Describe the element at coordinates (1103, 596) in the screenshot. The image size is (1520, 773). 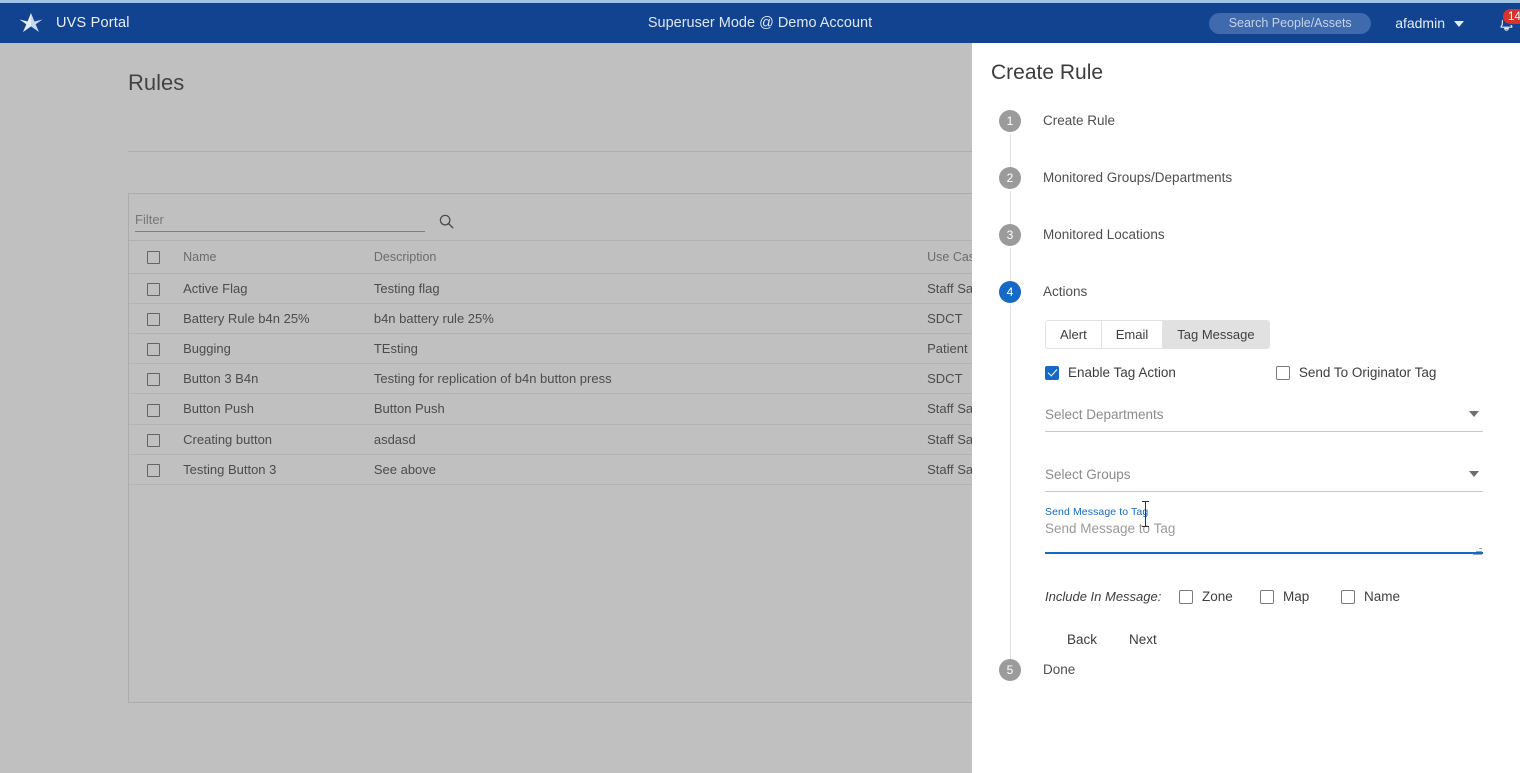
I see `include-in-message-label: Include In Message:` at that location.